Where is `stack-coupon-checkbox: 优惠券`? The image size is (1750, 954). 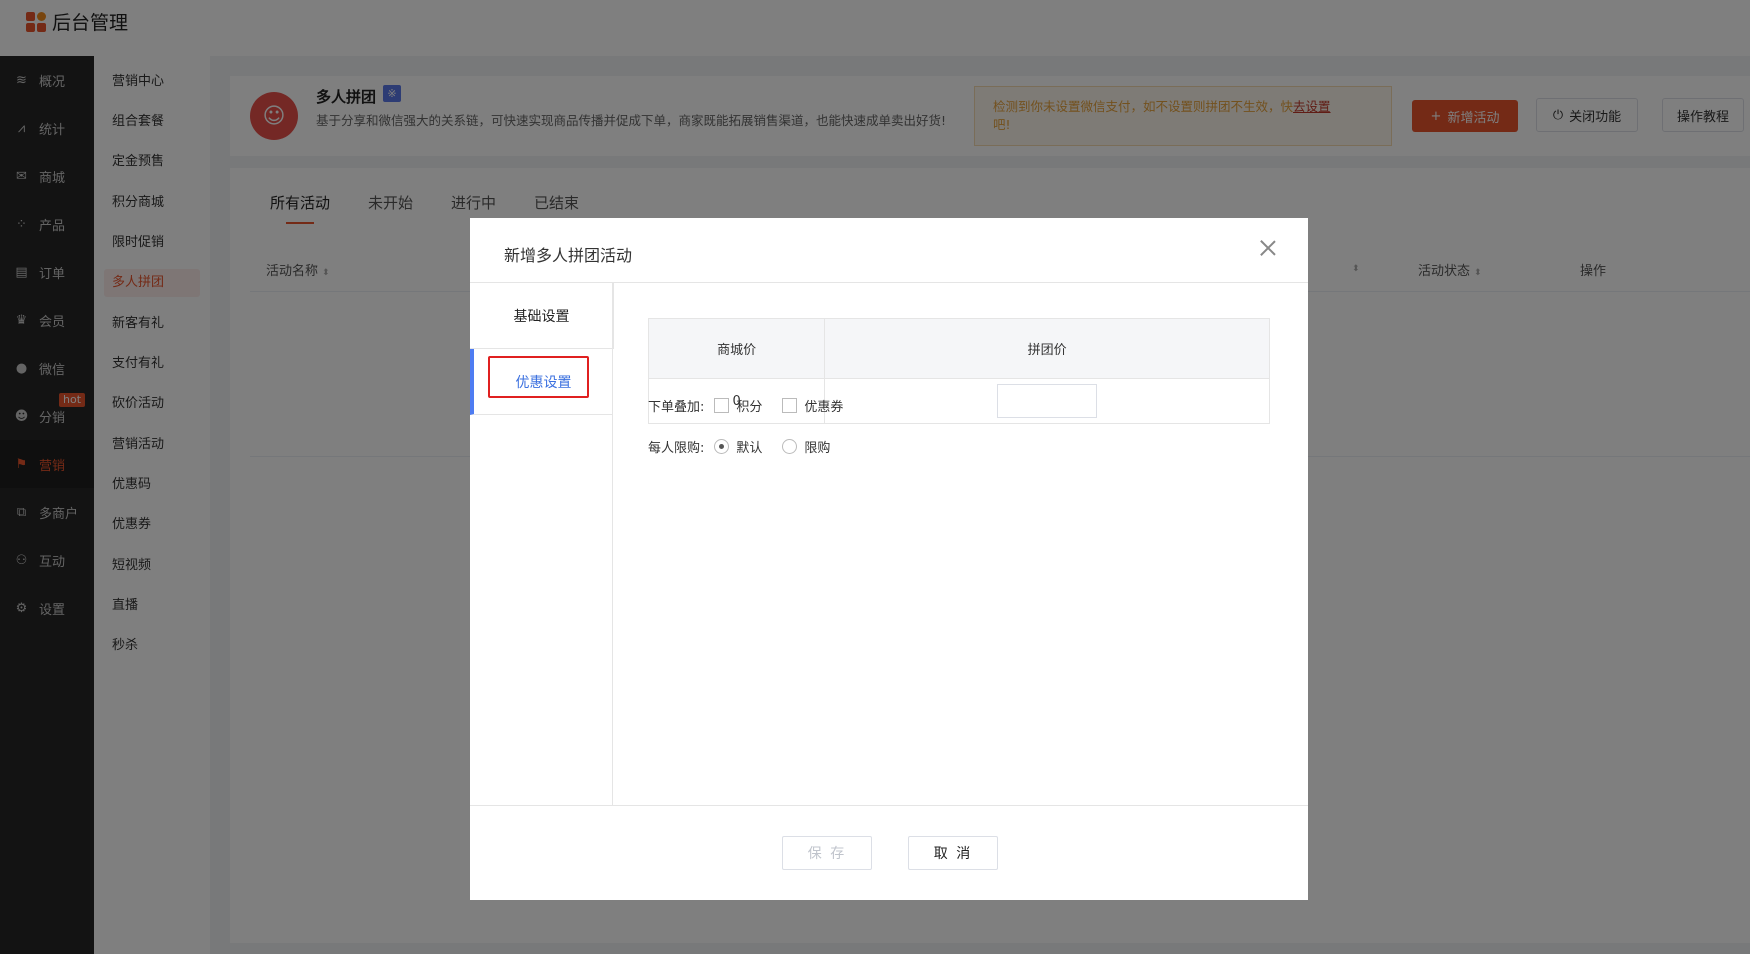 stack-coupon-checkbox: 优惠券 is located at coordinates (812, 405).